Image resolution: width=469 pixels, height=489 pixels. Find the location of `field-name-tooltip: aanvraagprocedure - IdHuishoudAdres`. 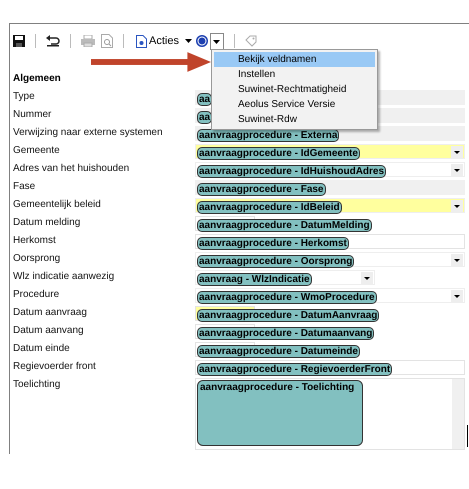

field-name-tooltip: aanvraagprocedure - IdHuishoudAdres is located at coordinates (291, 171).